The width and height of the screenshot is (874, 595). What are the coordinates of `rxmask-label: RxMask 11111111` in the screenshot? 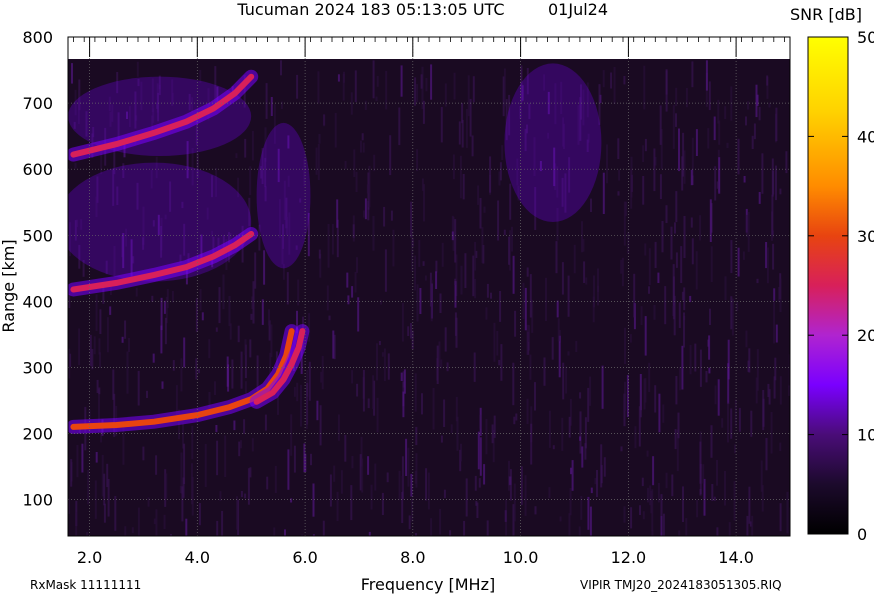 It's located at (85, 585).